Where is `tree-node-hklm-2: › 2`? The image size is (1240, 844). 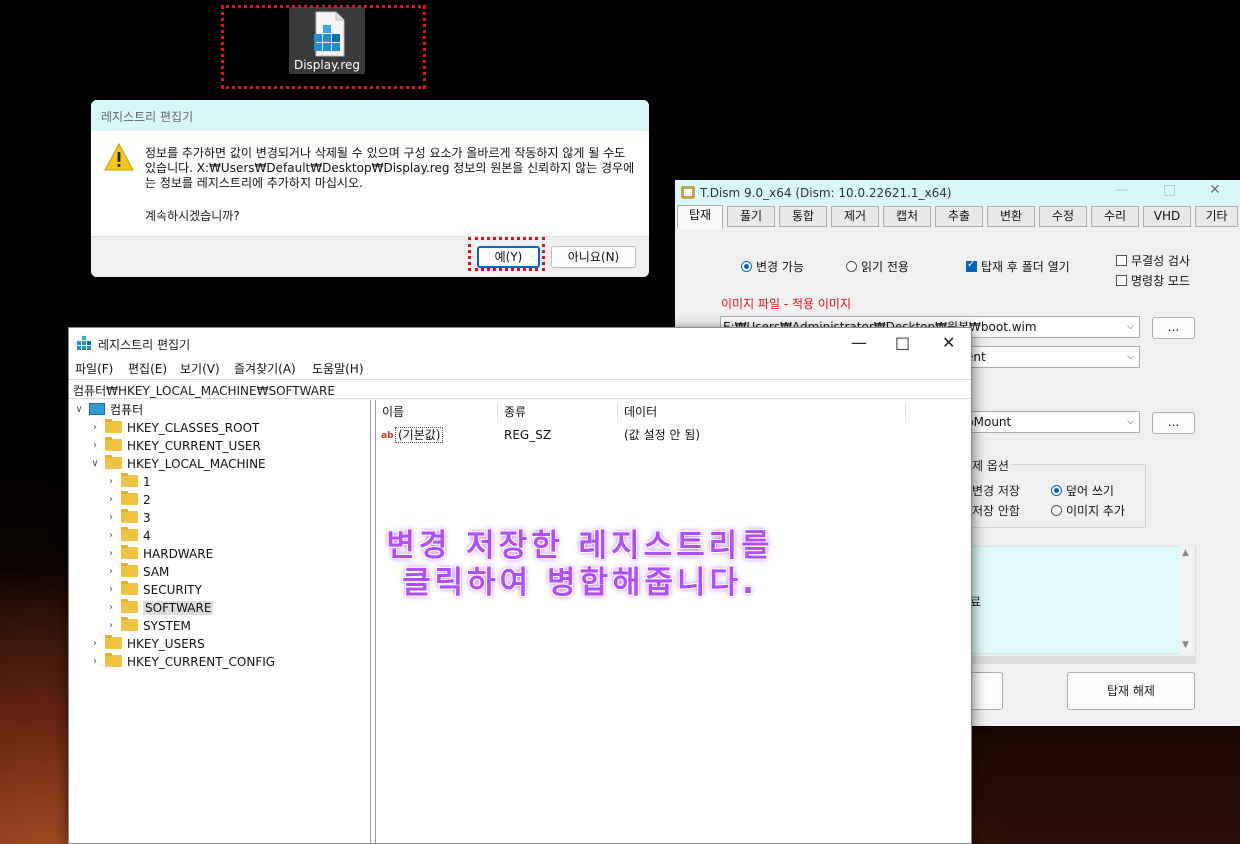 tree-node-hklm-2: › 2 is located at coordinates (128, 500).